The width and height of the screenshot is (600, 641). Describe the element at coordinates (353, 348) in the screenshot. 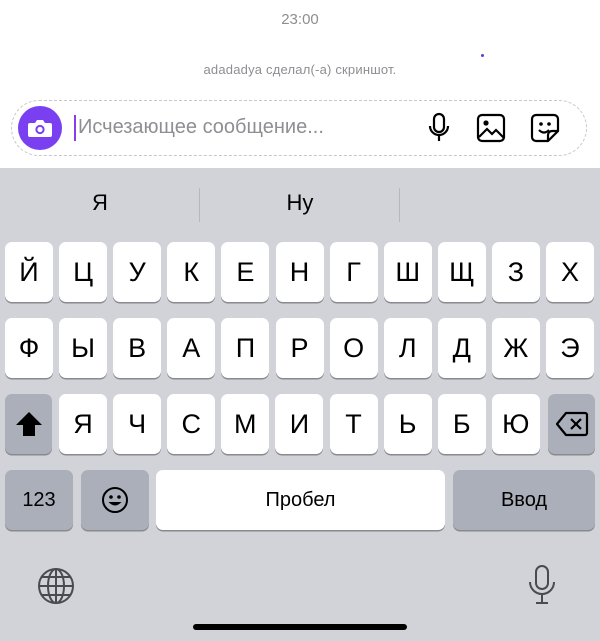

I see `key-row2-6: О` at that location.